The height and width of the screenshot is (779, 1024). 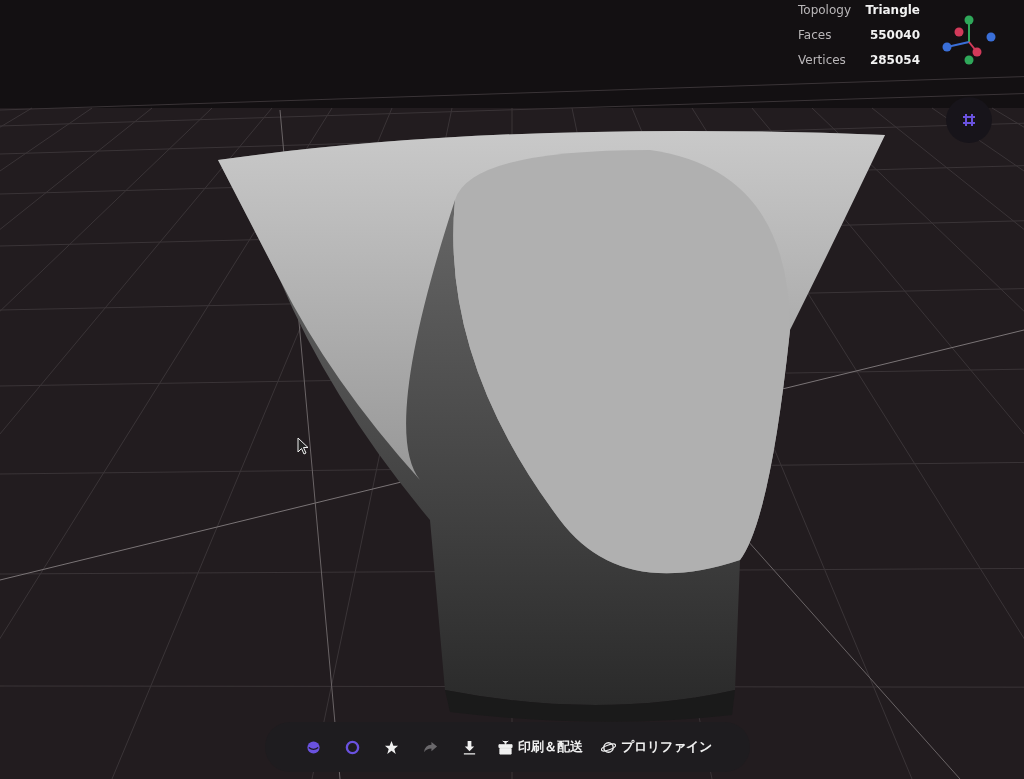 I want to click on star-icon, so click(x=391, y=747).